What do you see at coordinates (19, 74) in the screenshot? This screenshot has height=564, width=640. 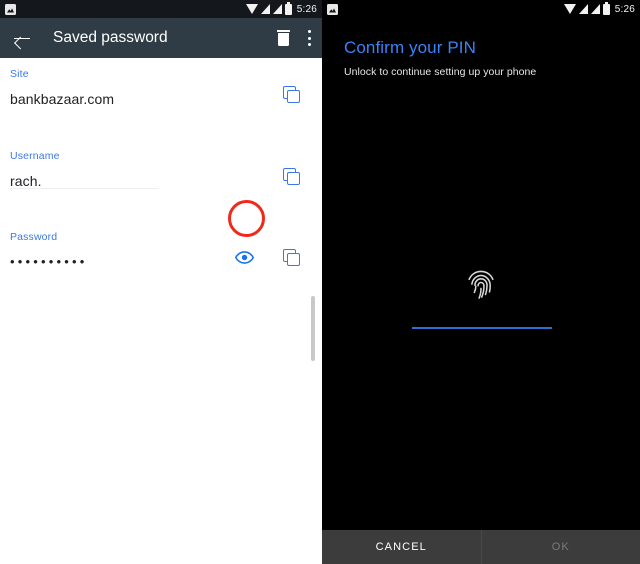 I see `field-site-label: Site` at bounding box center [19, 74].